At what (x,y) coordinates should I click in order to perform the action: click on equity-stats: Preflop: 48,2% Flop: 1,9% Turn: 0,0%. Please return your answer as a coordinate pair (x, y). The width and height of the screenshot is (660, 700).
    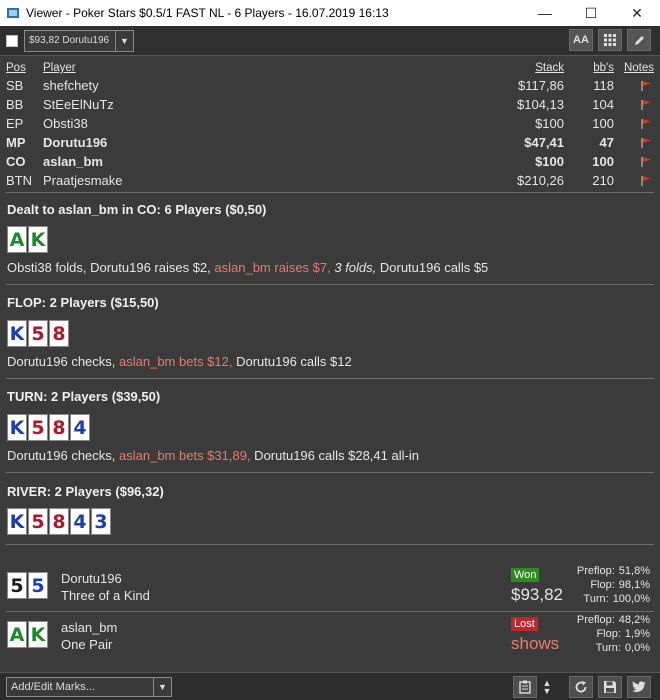
    Looking at the image, I should click on (605, 635).